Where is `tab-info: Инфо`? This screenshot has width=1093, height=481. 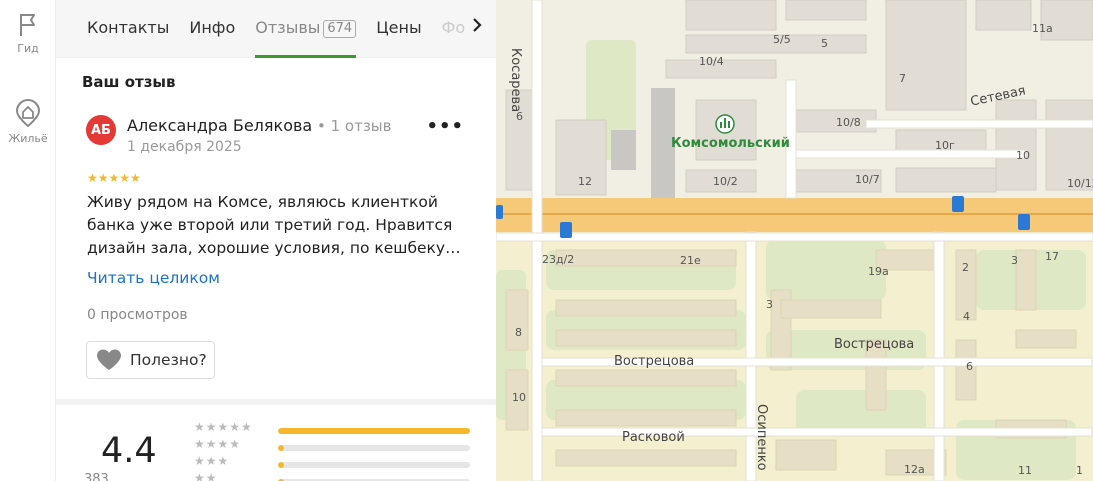 tab-info: Инфо is located at coordinates (212, 29).